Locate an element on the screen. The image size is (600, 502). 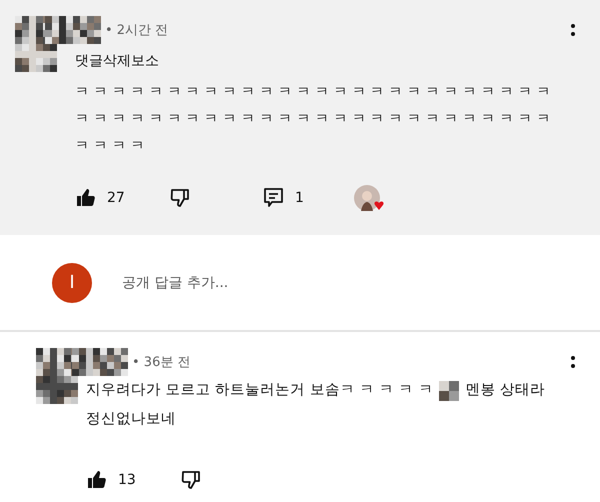
like-count: 27 is located at coordinates (116, 198).